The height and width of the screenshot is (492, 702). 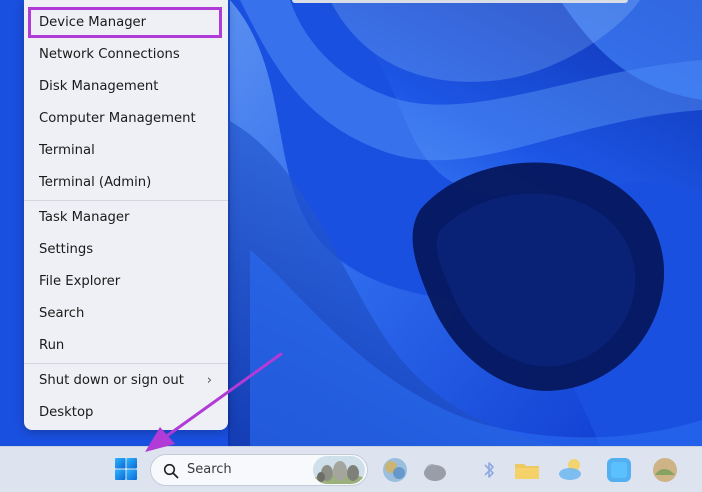 I want to click on menu-item-disk-management: Disk Management, so click(x=126, y=87).